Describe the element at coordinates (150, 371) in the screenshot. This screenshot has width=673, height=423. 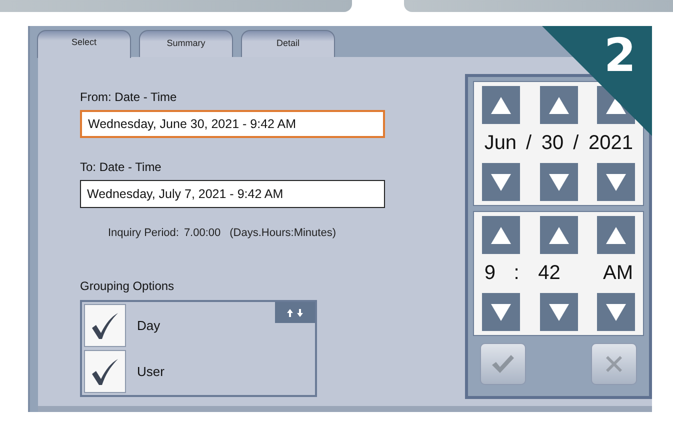
I see `option-label: User` at that location.